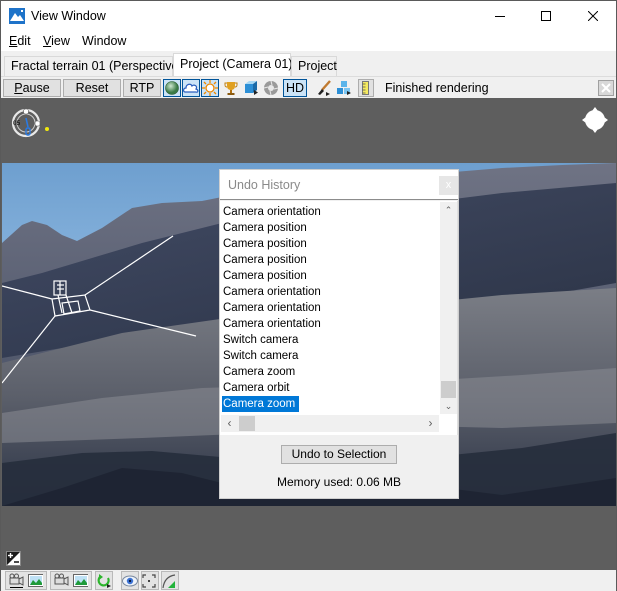 Image resolution: width=617 pixels, height=591 pixels. I want to click on brush-icon, so click(324, 88).